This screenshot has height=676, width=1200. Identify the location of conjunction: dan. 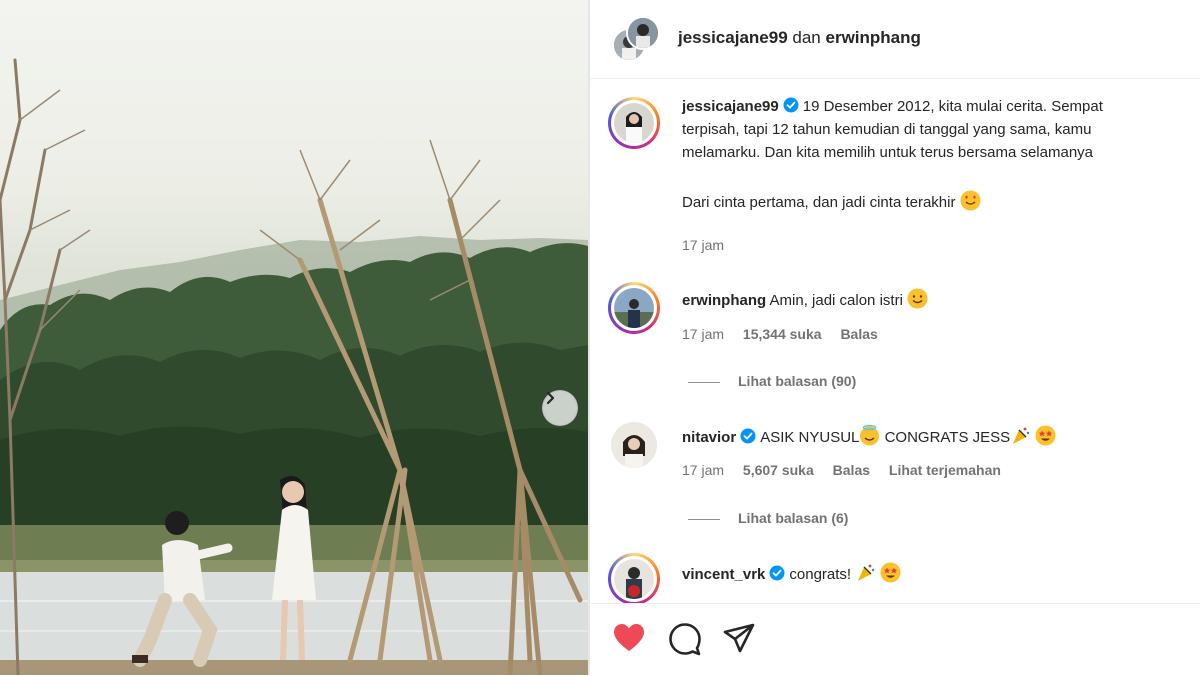
(806, 37).